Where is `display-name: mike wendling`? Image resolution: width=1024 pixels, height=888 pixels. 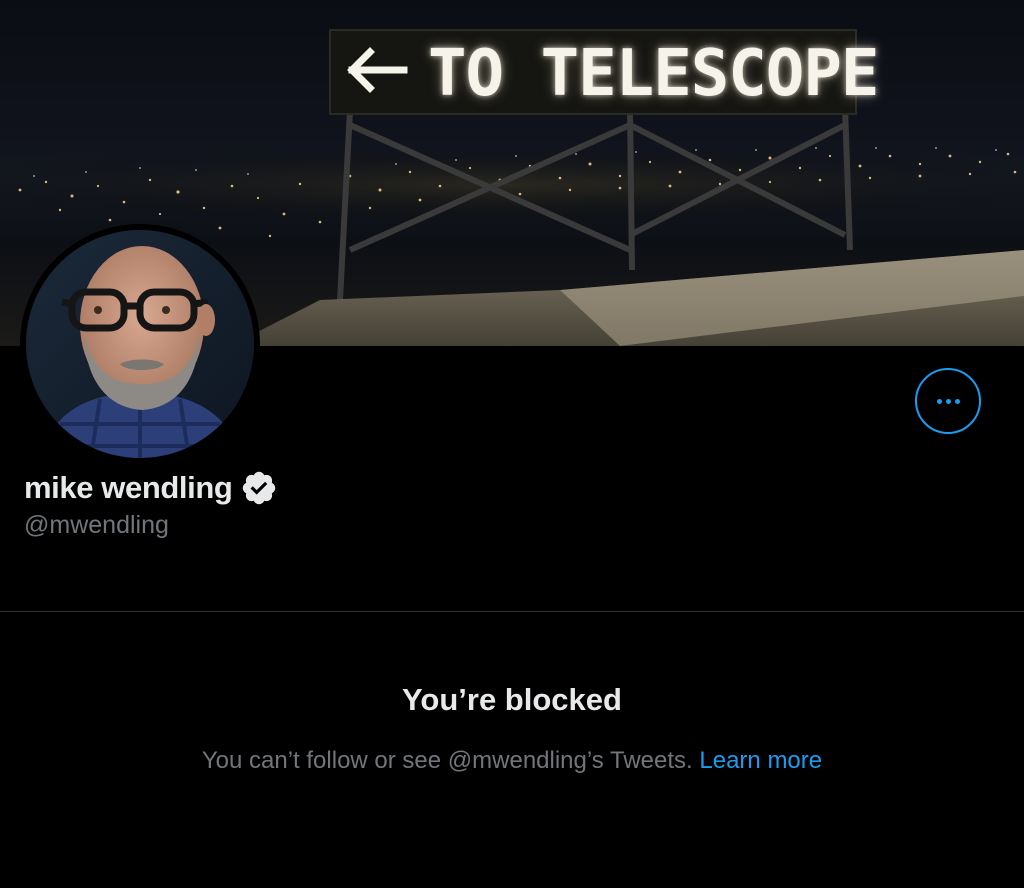
display-name: mike wendling is located at coordinates (128, 487).